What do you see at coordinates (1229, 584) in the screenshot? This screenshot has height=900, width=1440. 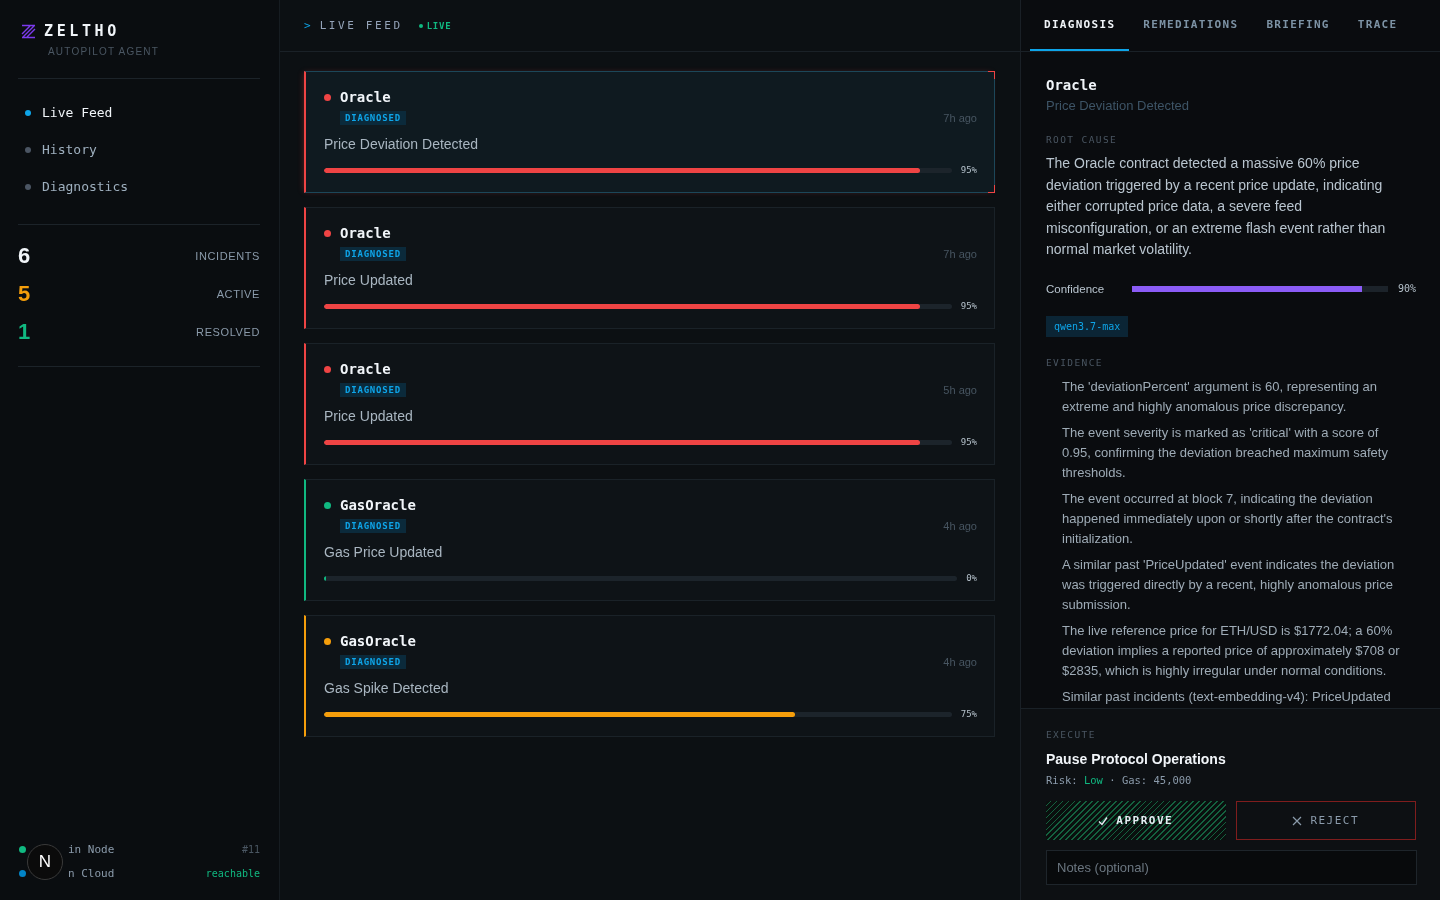 I see `evidence-item: A similar past 'PriceUpdated' event indicates the deviation was triggered directly by a recent, highly anomalous price submission.` at bounding box center [1229, 584].